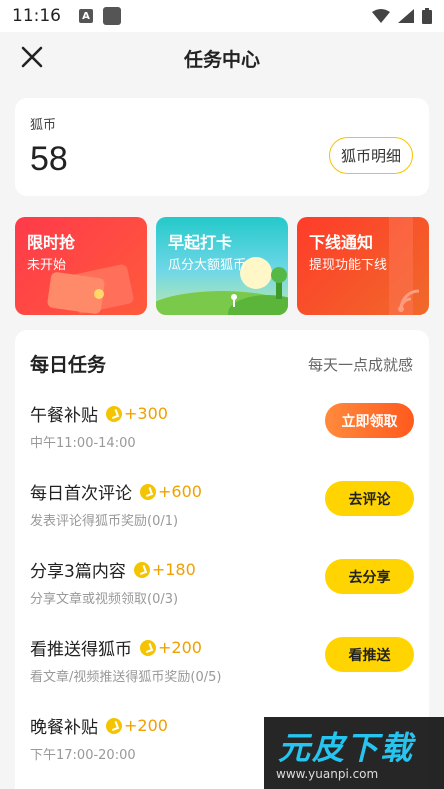  Describe the element at coordinates (64, 416) in the screenshot. I see `task-name: 午餐补贴` at that location.